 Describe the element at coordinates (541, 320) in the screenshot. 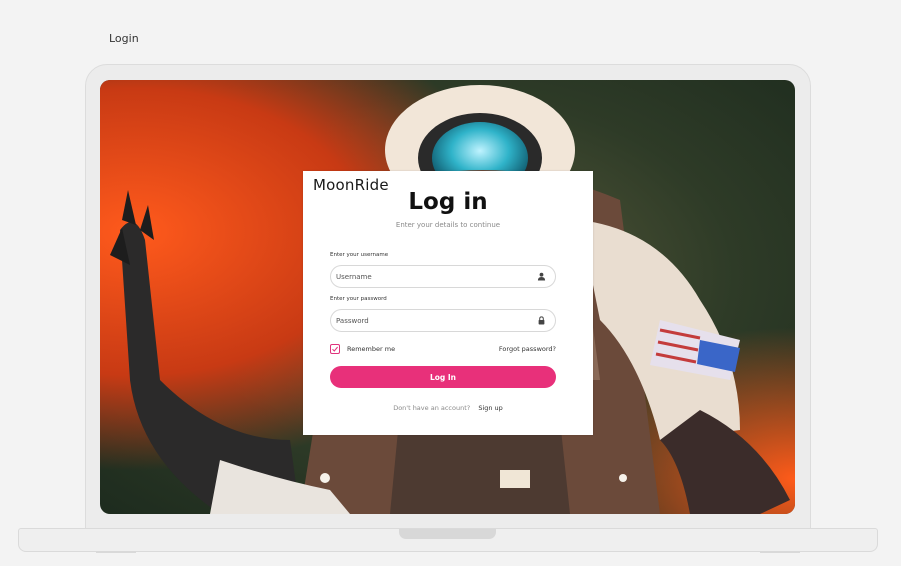

I see `lock-icon` at that location.